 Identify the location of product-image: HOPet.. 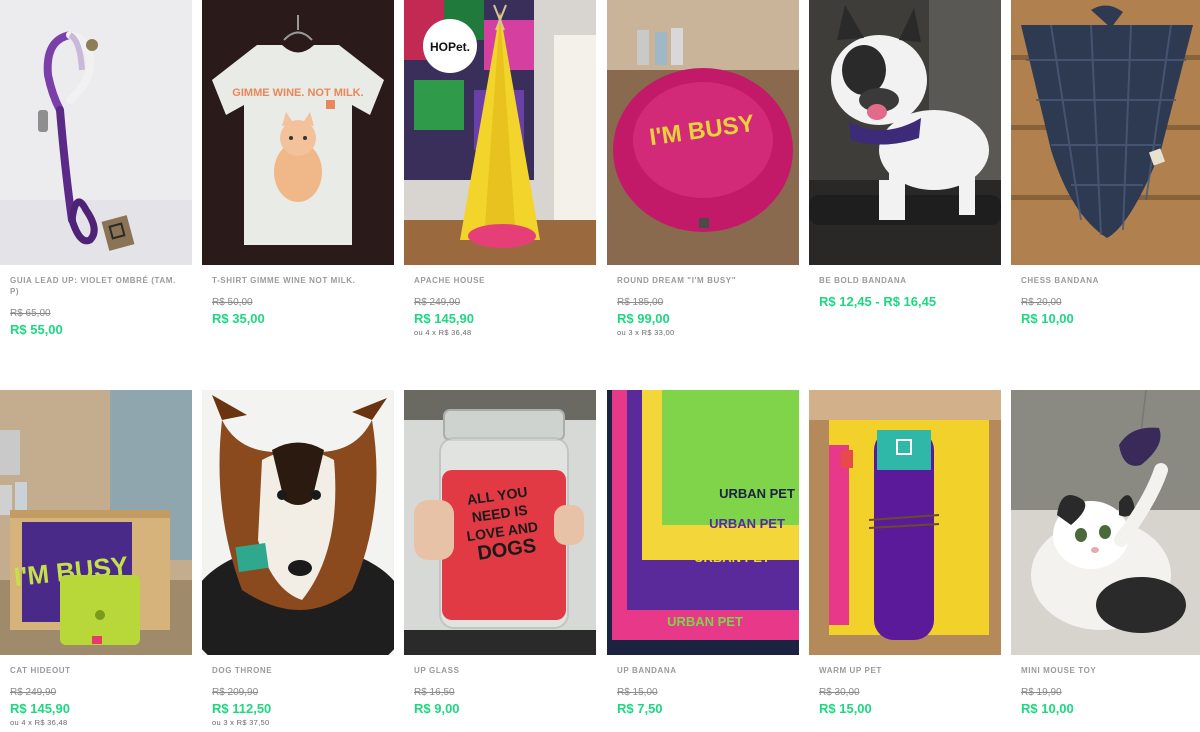
(500, 132).